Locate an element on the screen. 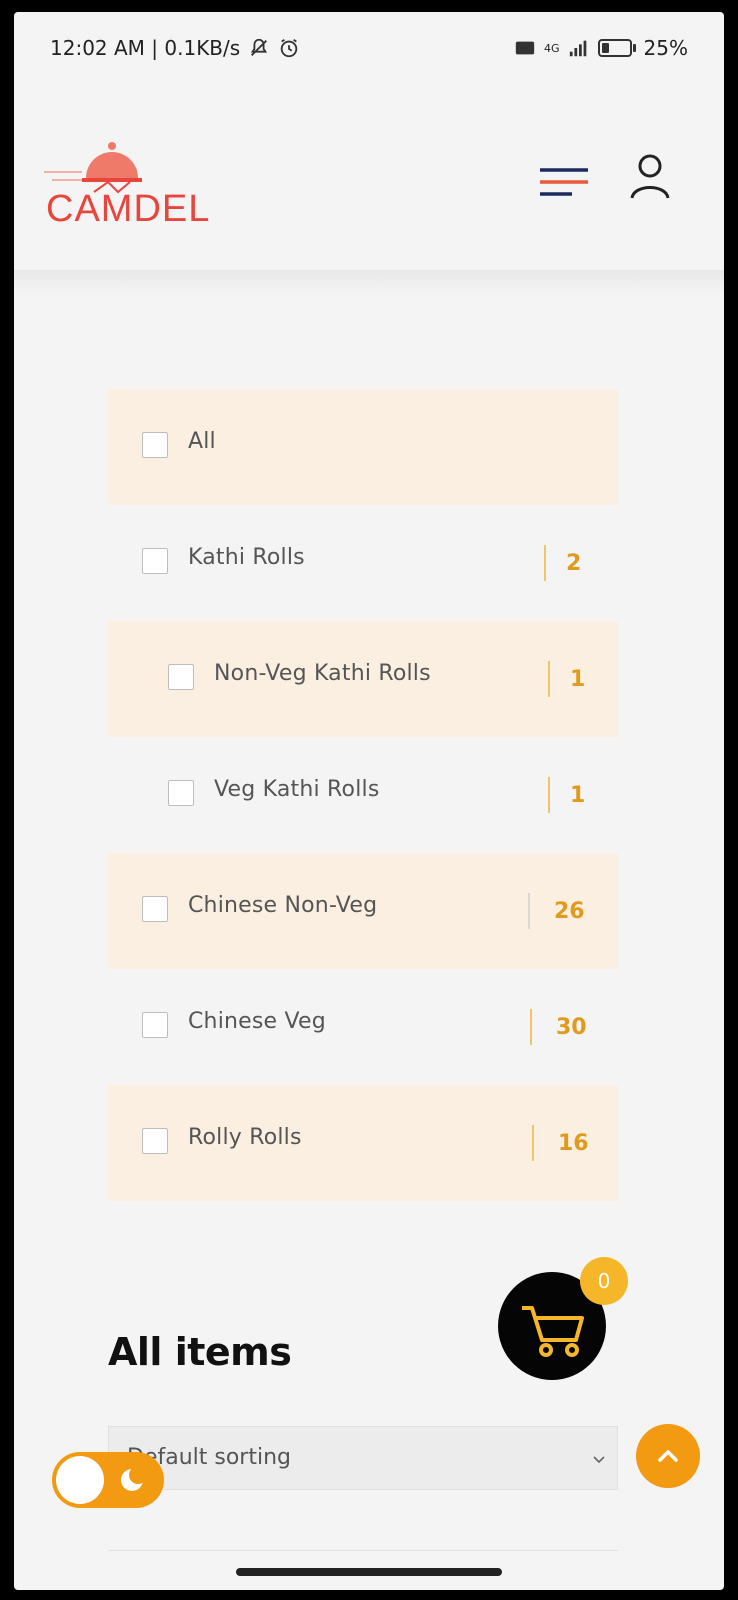 This screenshot has height=1600, width=738. status-right: 4G 25% is located at coordinates (601, 48).